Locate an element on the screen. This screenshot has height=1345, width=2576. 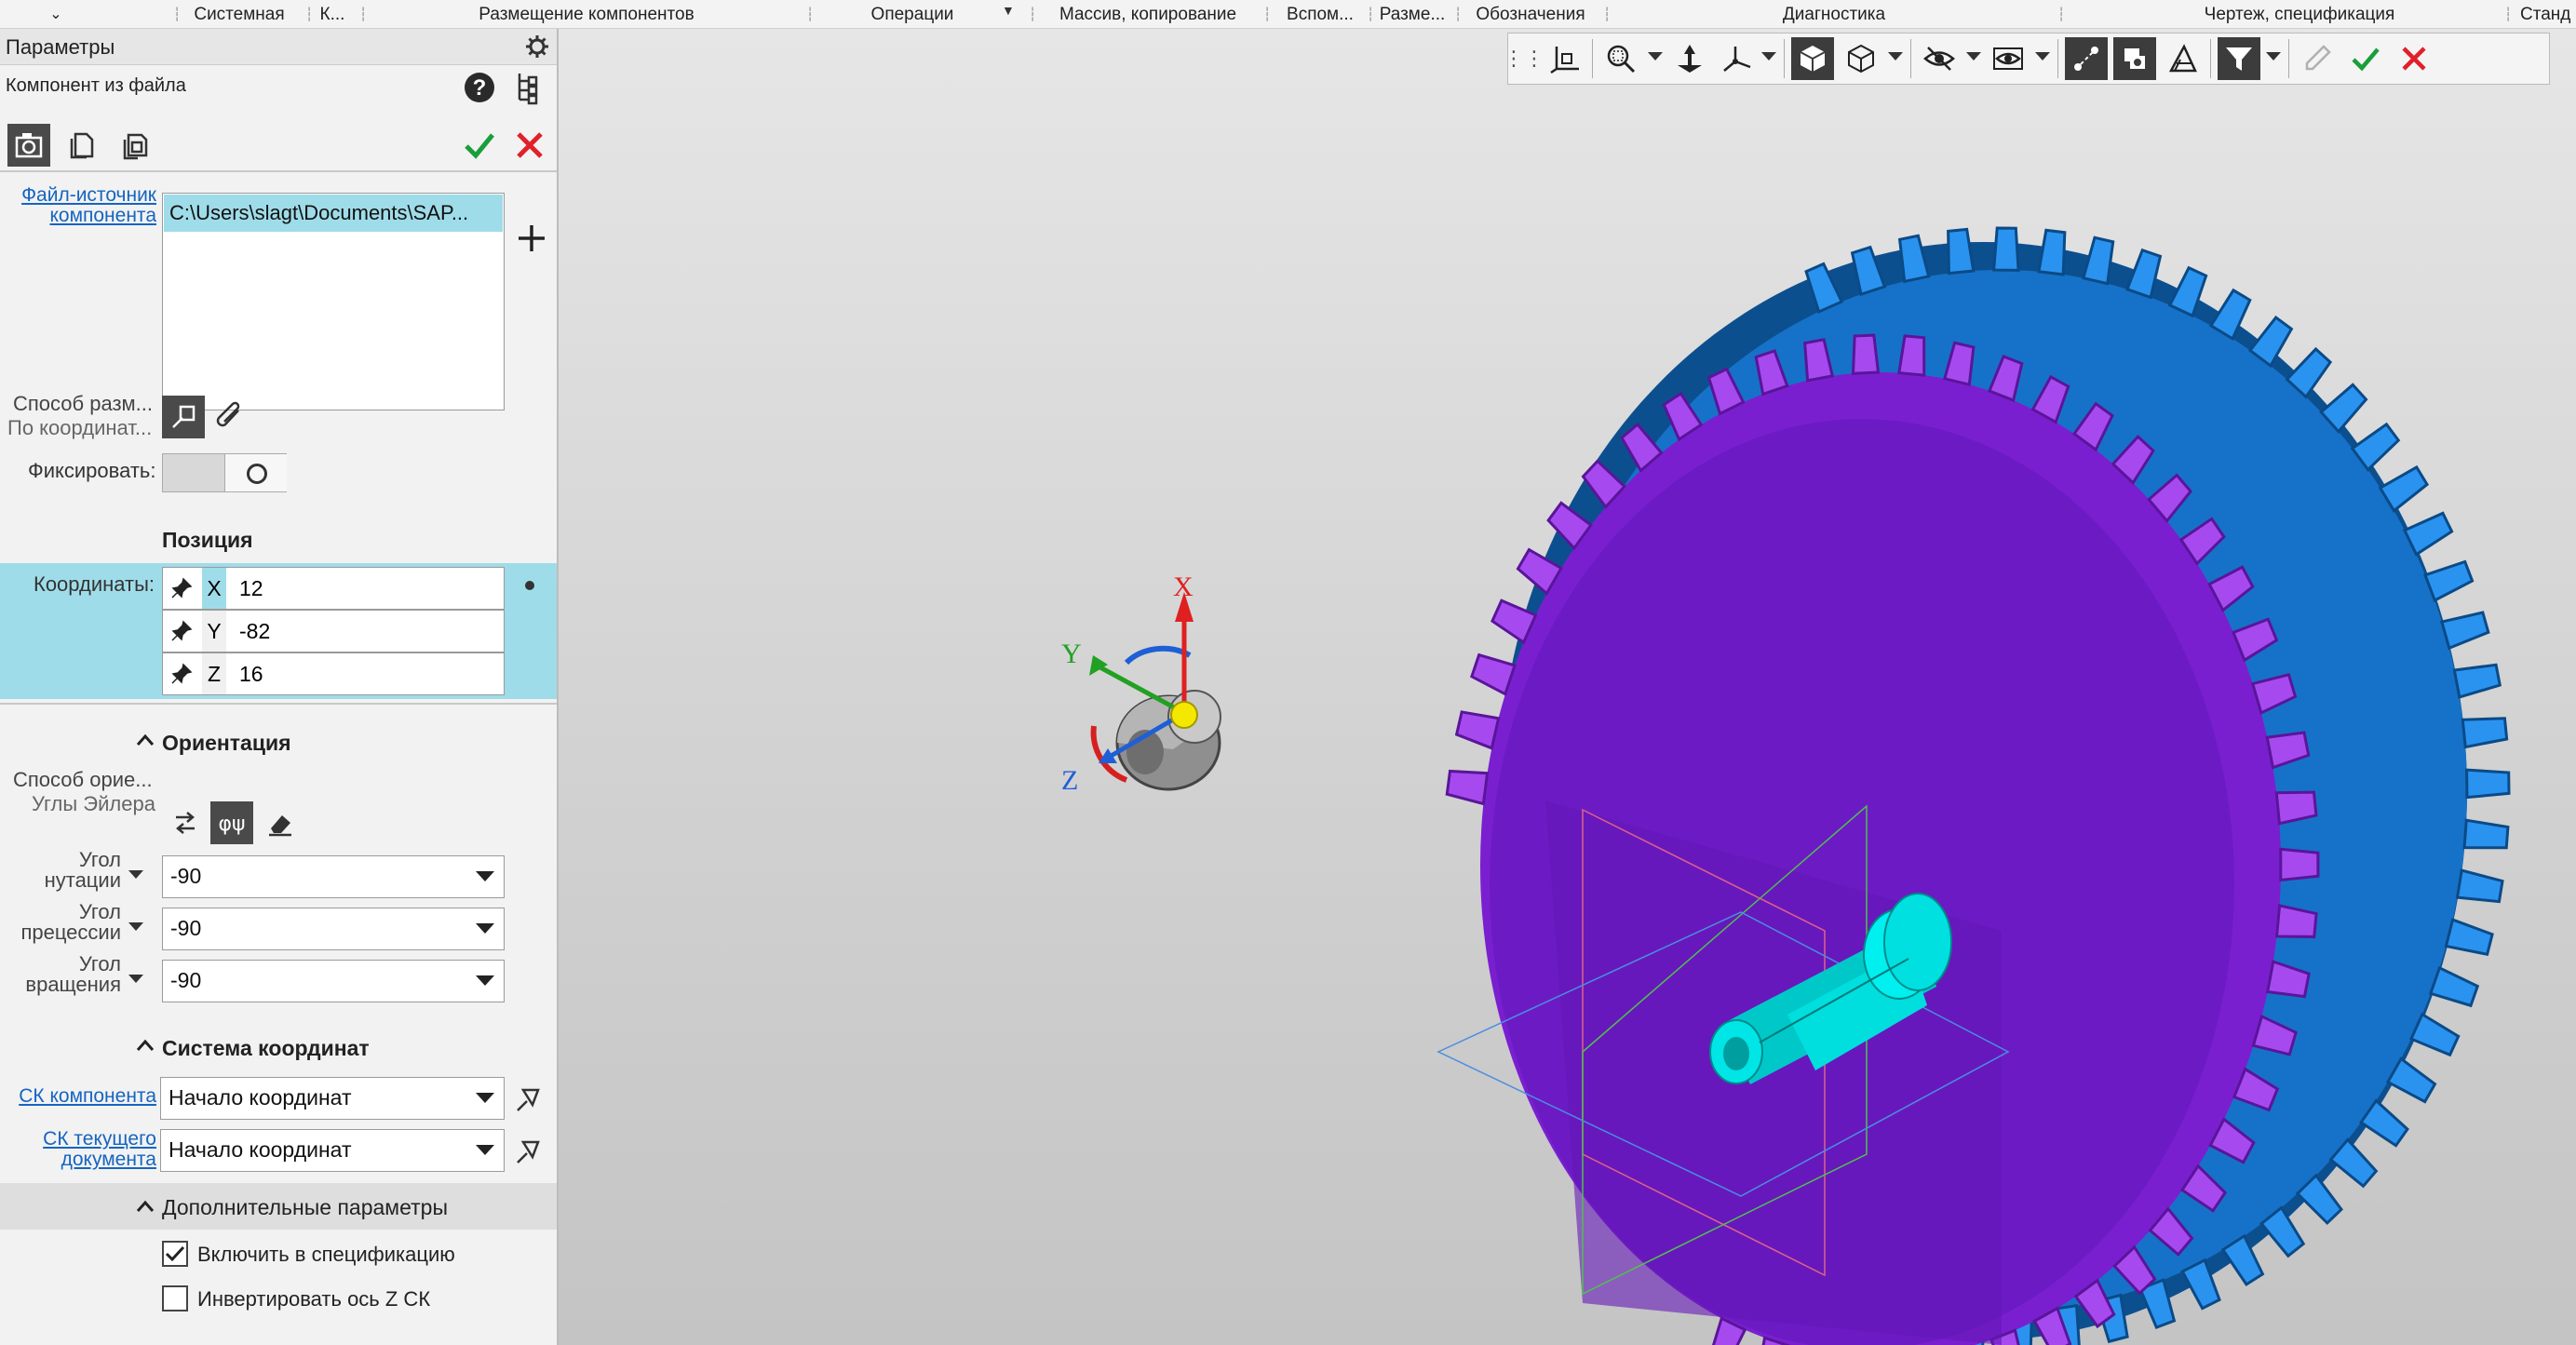
assembly-view-button is located at coordinates (2134, 59).